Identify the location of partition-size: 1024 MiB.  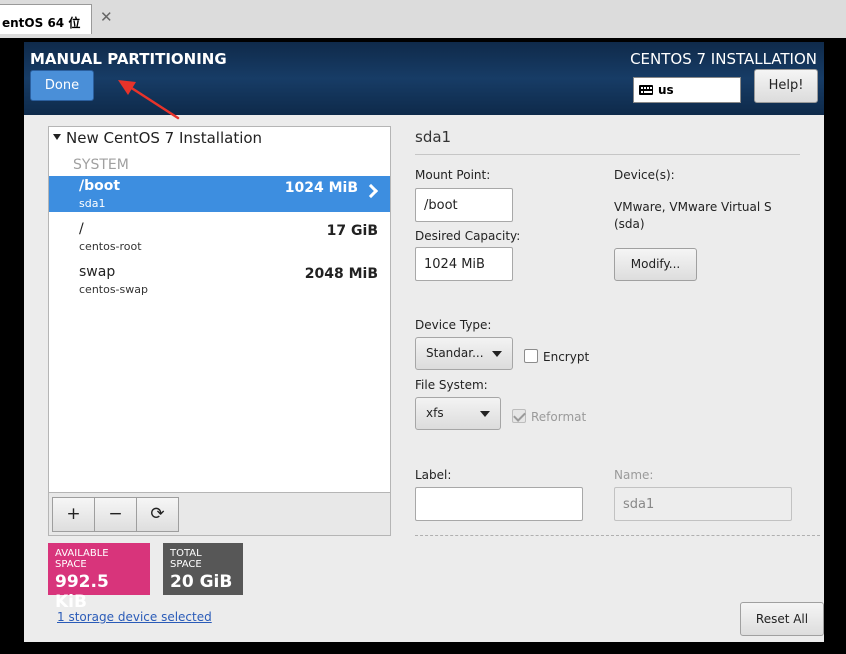
(321, 188).